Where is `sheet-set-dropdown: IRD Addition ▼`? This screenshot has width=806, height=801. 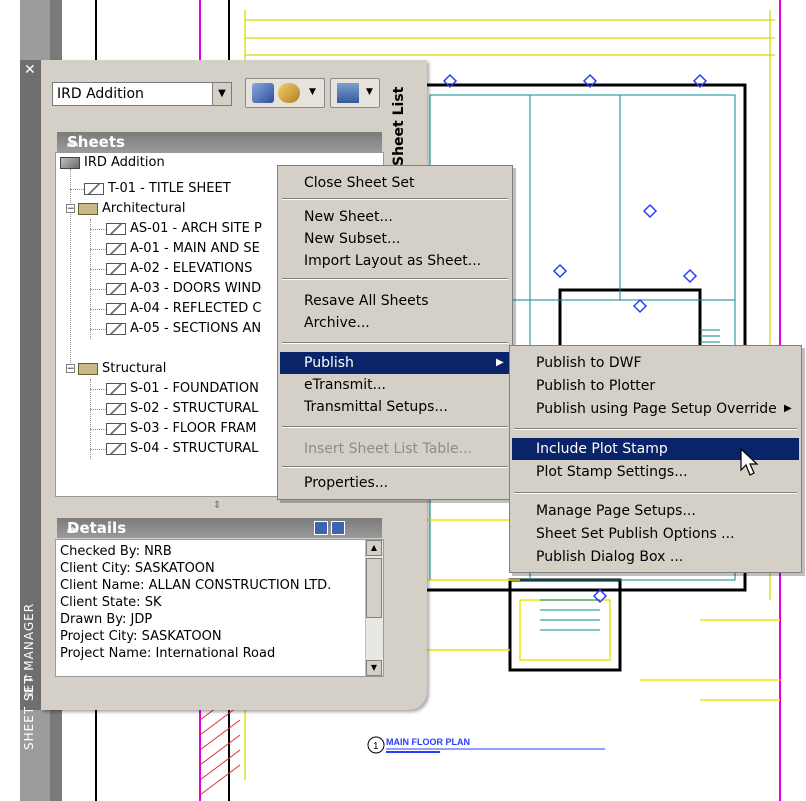 sheet-set-dropdown: IRD Addition ▼ is located at coordinates (142, 94).